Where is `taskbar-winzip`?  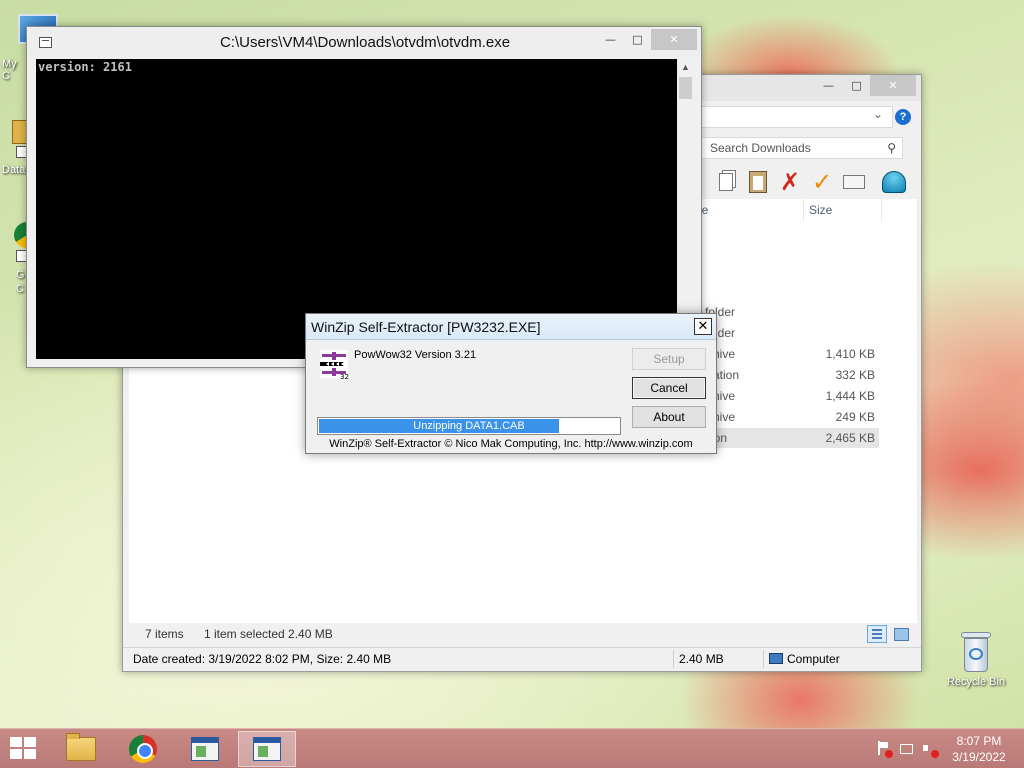
taskbar-winzip is located at coordinates (267, 749).